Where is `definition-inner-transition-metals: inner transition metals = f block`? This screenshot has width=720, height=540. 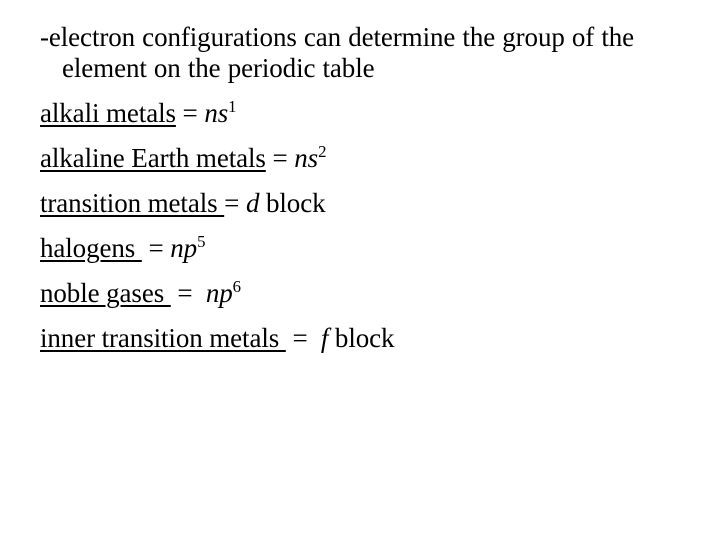 definition-inner-transition-metals: inner transition metals = f block is located at coordinates (365, 338).